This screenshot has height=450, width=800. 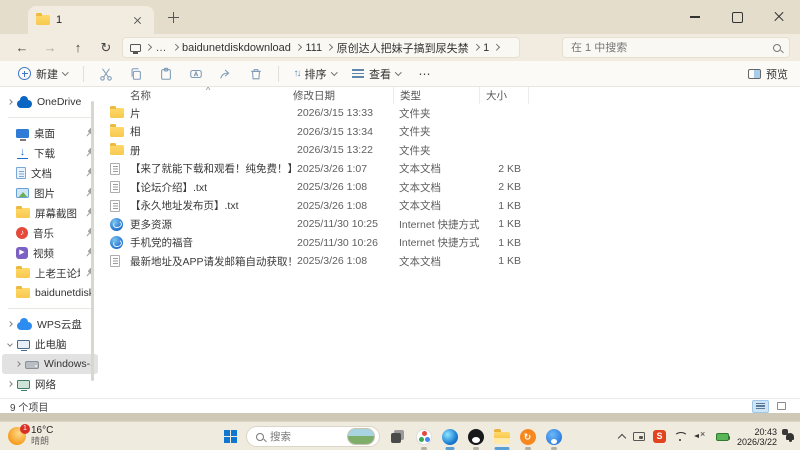 I want to click on details-view-button, so click(x=760, y=406).